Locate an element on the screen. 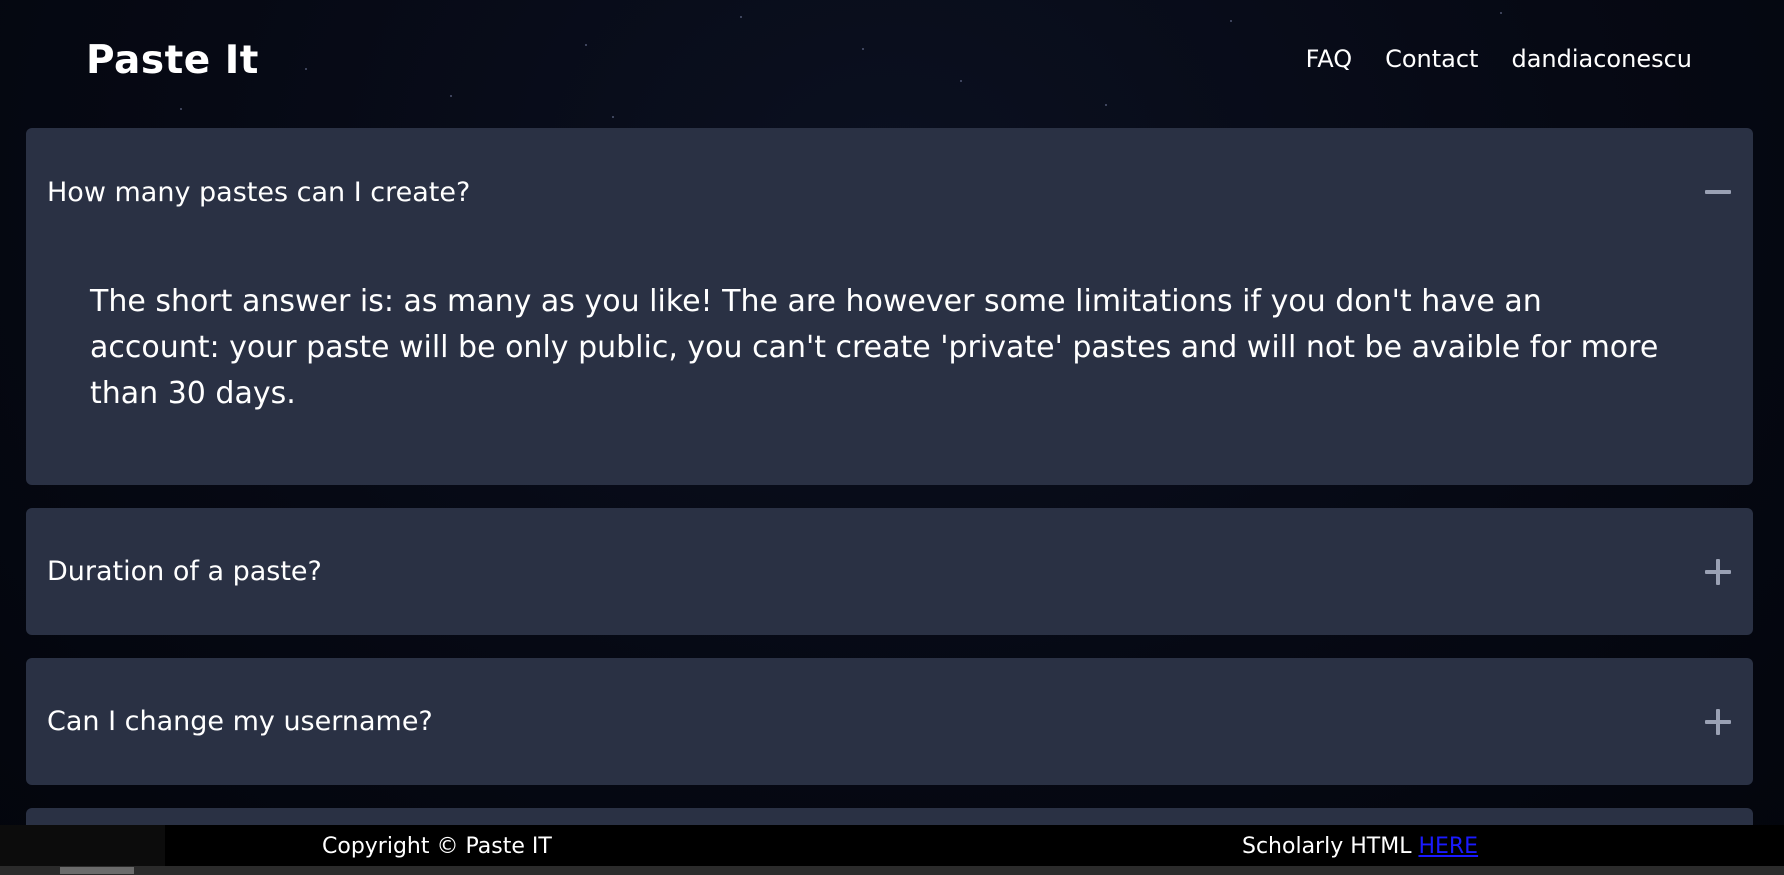  horizontal-scrollbar is located at coordinates (892, 870).